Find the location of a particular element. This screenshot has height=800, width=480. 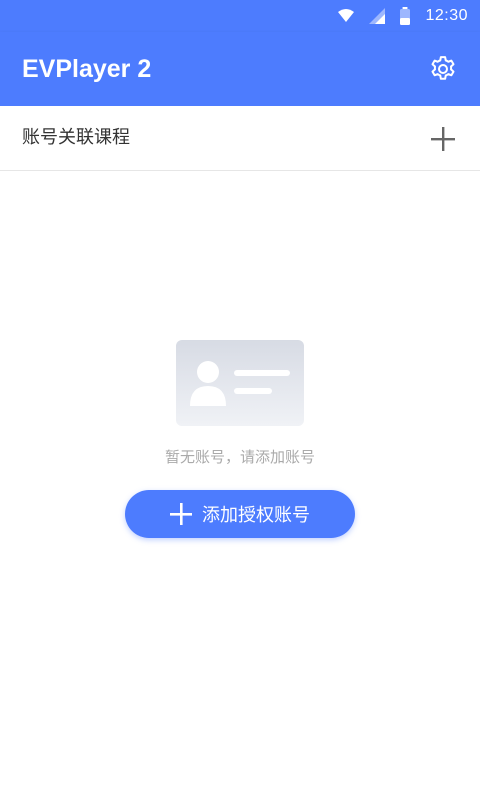

app-title: EVPlayer 2 is located at coordinates (87, 69).